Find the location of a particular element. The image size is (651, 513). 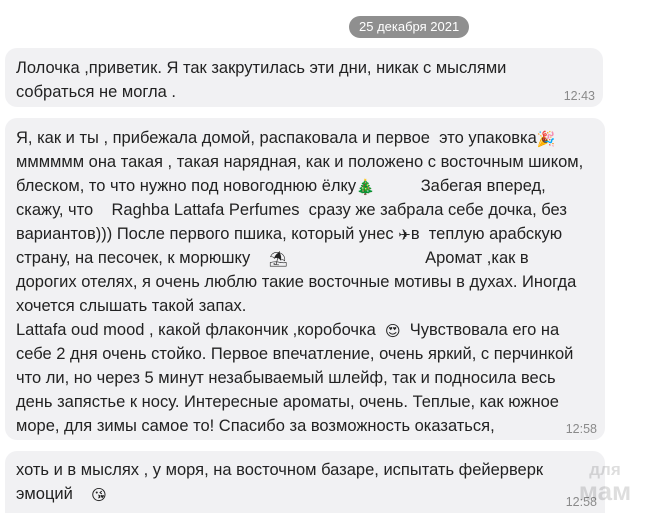

christmas-tree-icon: 🎄 is located at coordinates (365, 187).